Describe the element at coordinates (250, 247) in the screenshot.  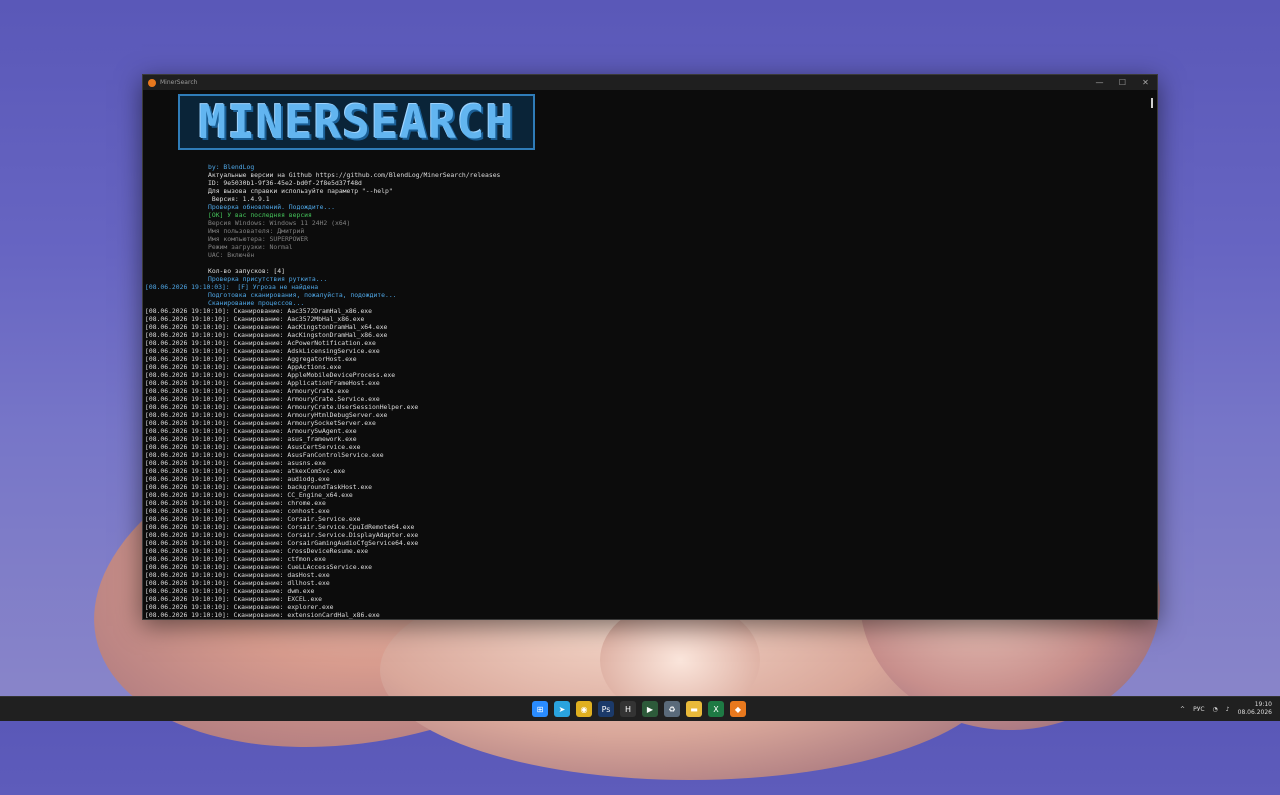
I see `console-line: Режим загрузки: Normal` at that location.